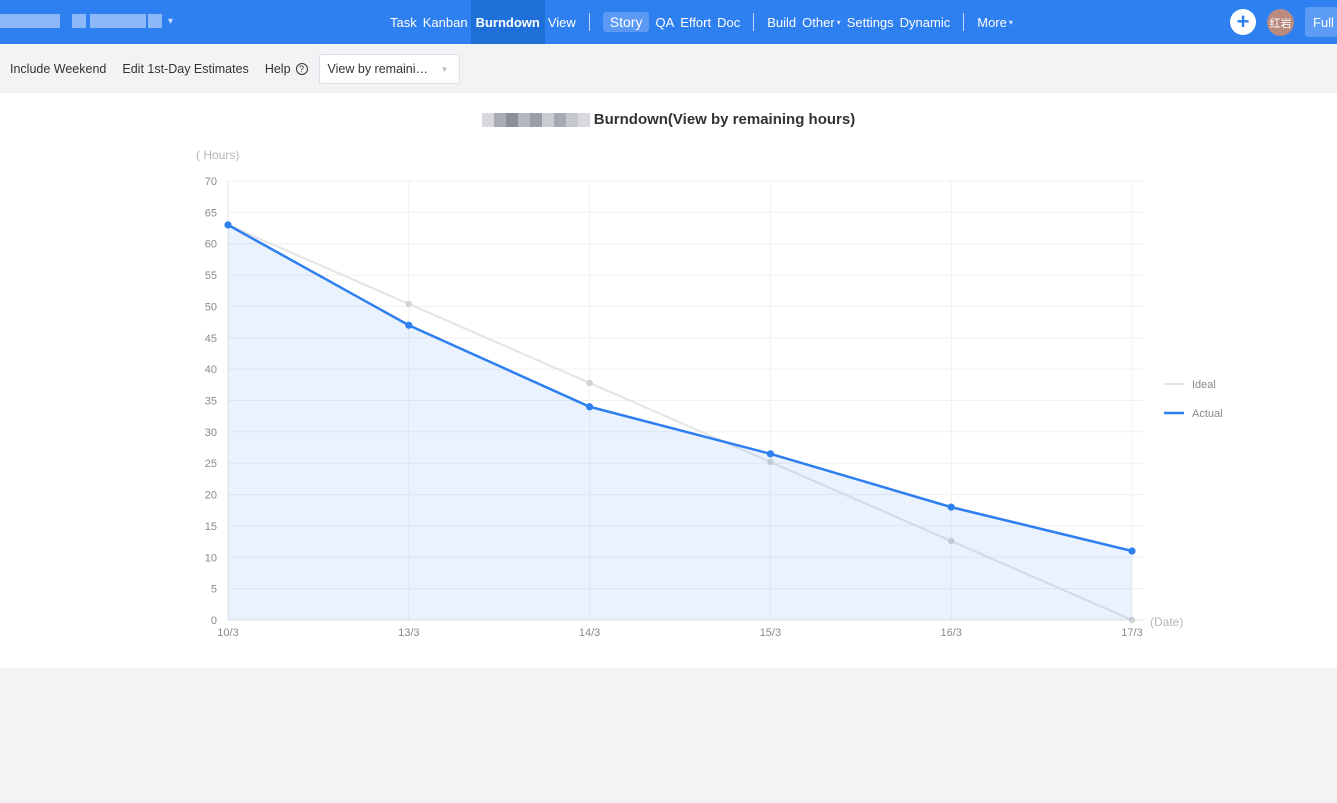  I want to click on nav-item-more: More ▾, so click(995, 22).